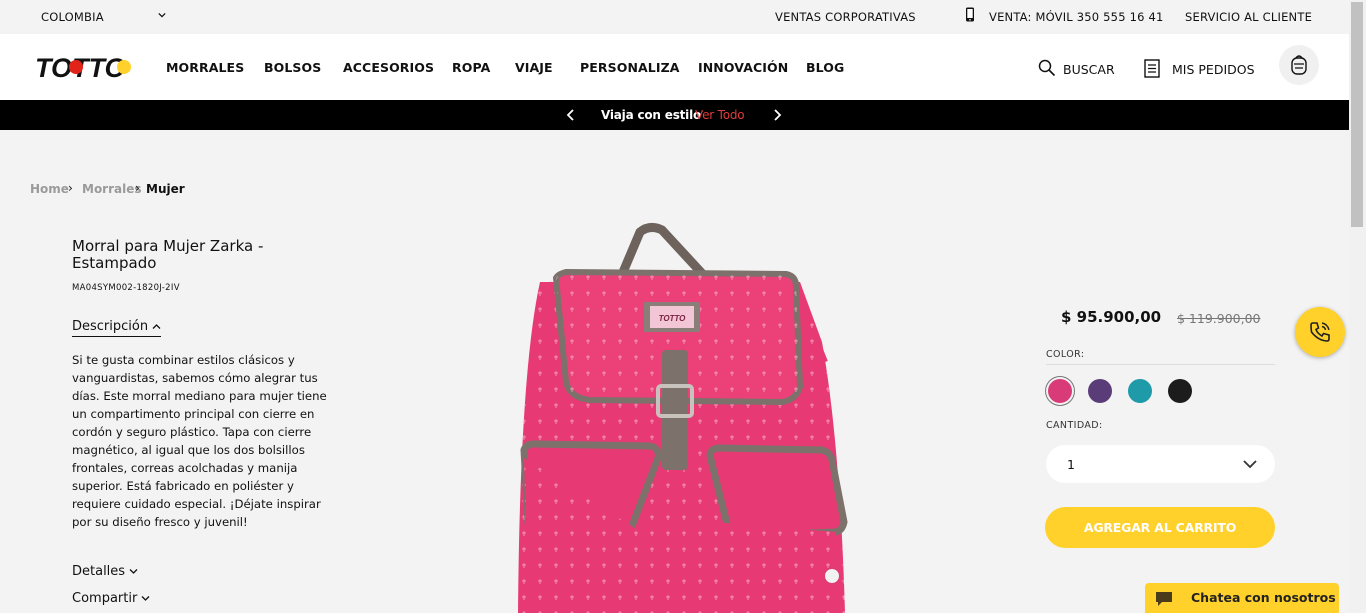 Image resolution: width=1366 pixels, height=613 pixels. What do you see at coordinates (1180, 391) in the screenshot?
I see `color-swatch-black` at bounding box center [1180, 391].